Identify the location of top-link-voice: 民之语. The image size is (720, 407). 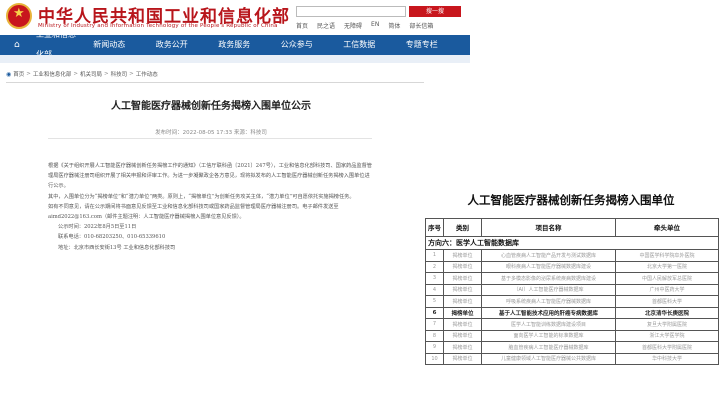
(326, 25).